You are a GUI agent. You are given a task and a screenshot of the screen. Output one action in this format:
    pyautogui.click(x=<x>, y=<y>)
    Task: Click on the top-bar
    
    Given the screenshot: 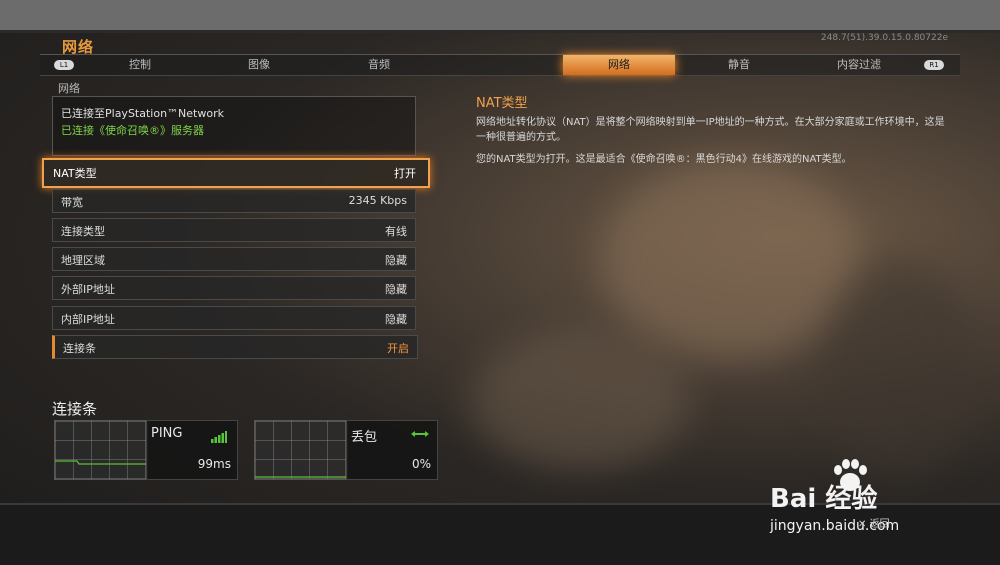 What is the action you would take?
    pyautogui.click(x=500, y=15)
    